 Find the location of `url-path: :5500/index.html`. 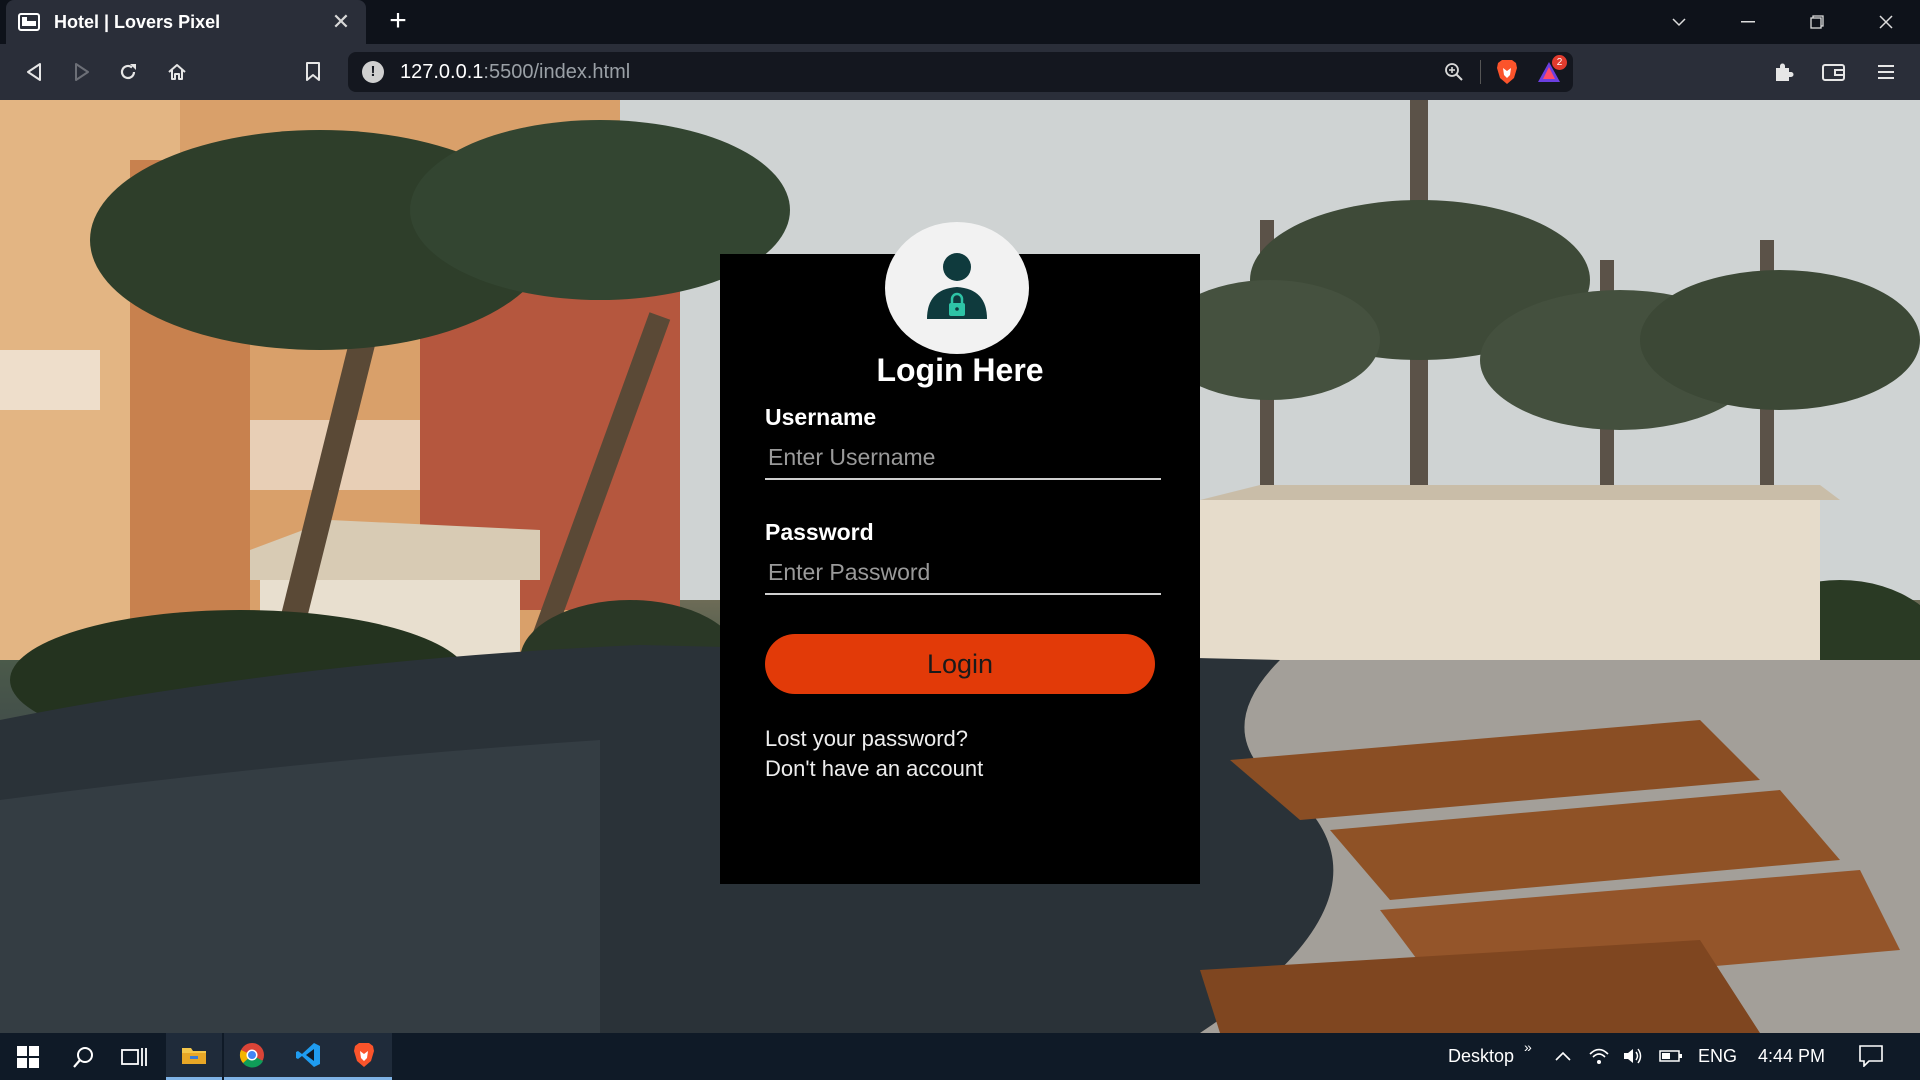

url-path: :5500/index.html is located at coordinates (557, 71).